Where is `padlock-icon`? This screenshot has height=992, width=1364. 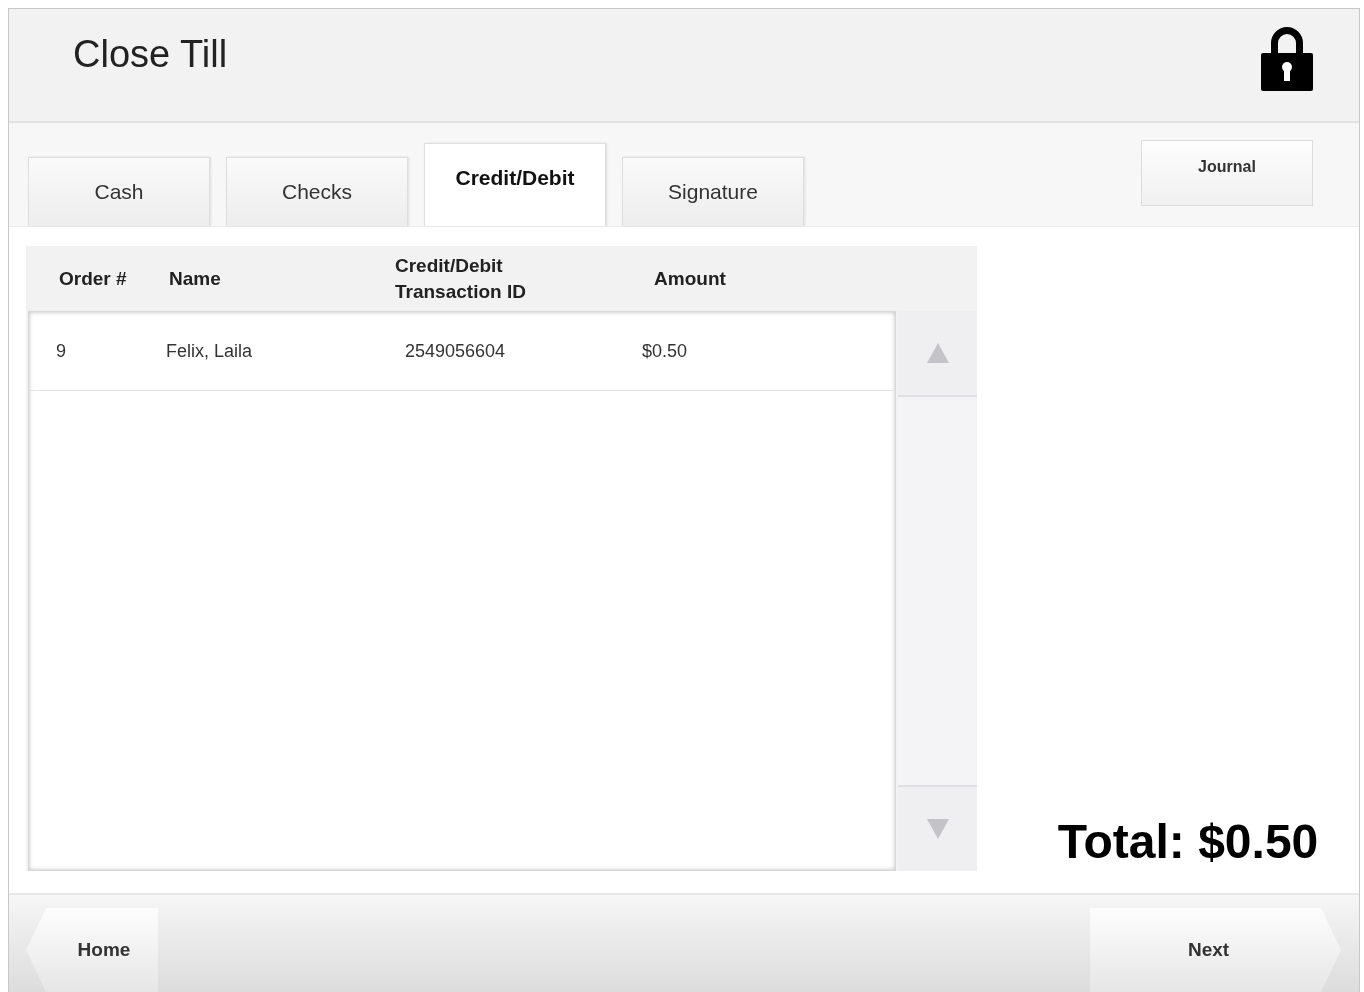 padlock-icon is located at coordinates (1287, 58).